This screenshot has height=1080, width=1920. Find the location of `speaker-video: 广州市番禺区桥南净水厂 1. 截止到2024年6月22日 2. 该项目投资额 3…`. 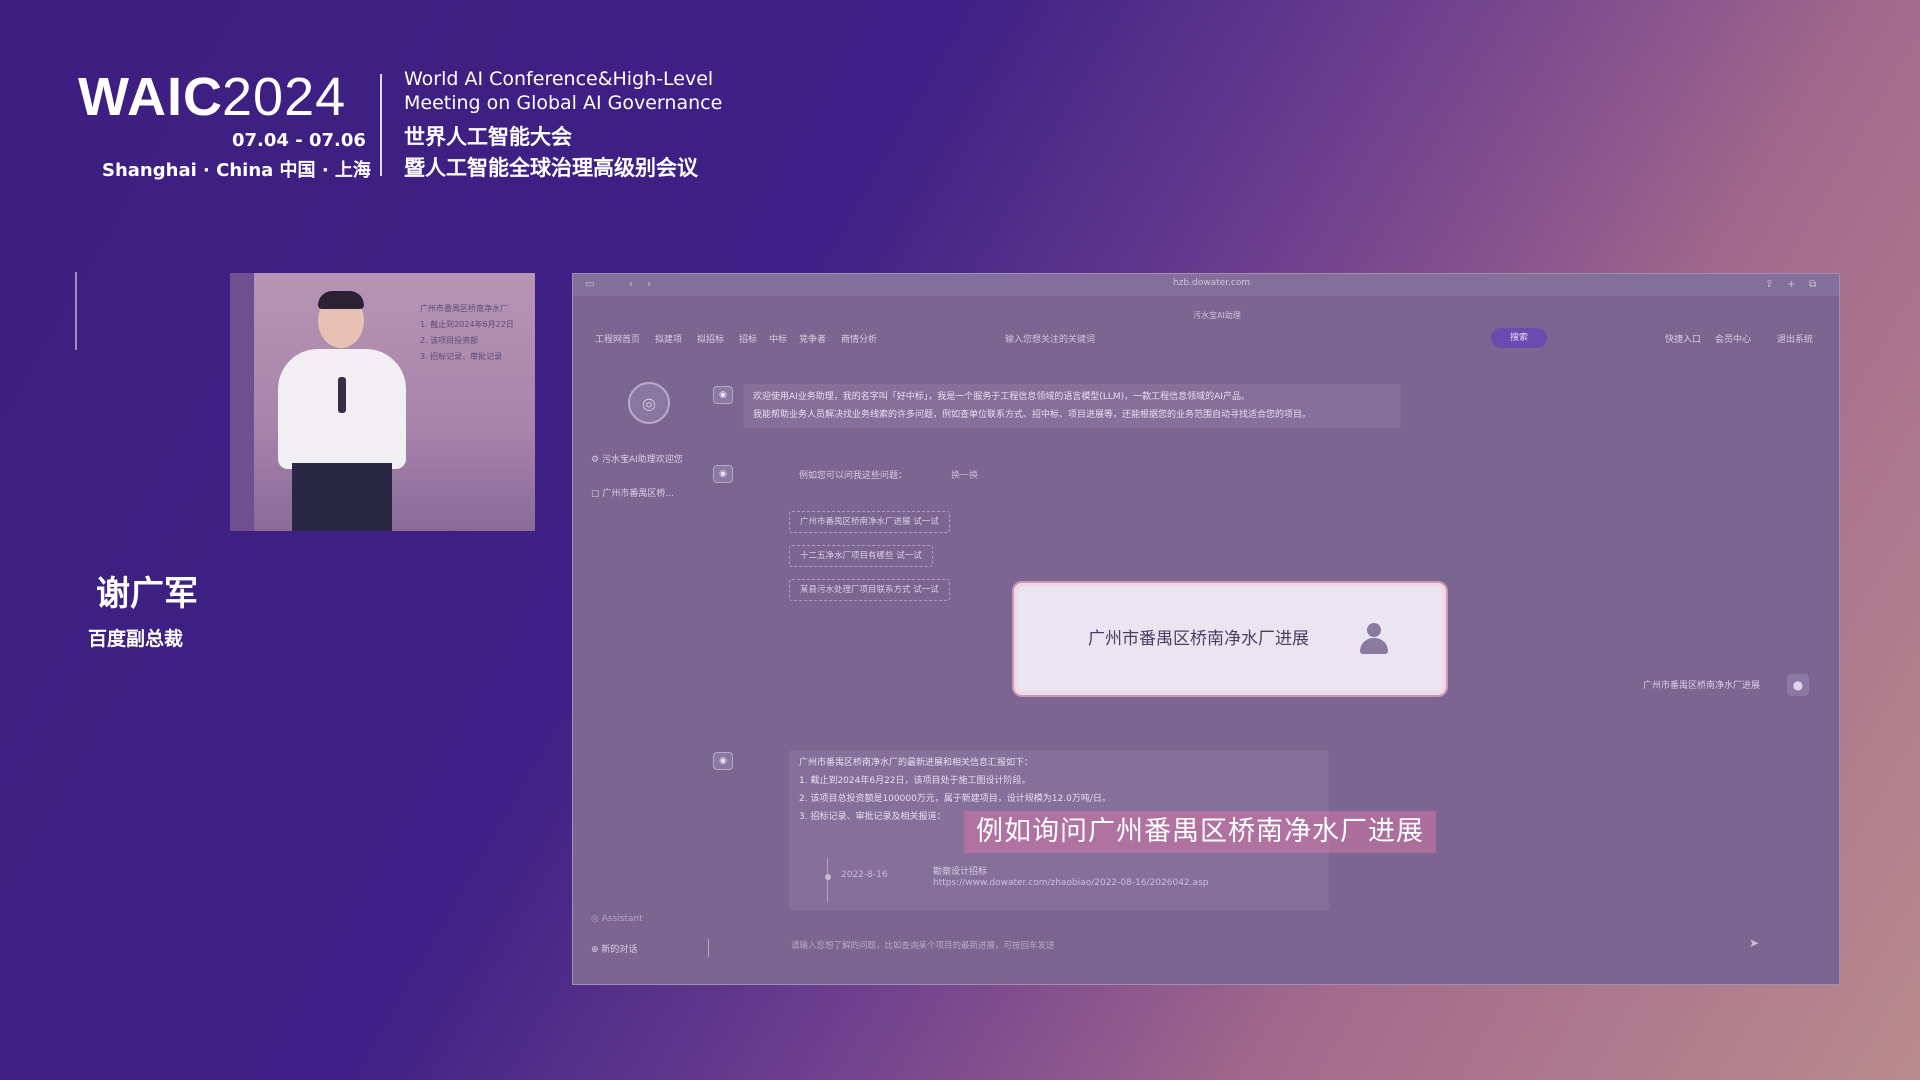

speaker-video: 广州市番禺区桥南净水厂 1. 截止到2024年6月22日 2. 该项目投资额 3… is located at coordinates (382, 402).